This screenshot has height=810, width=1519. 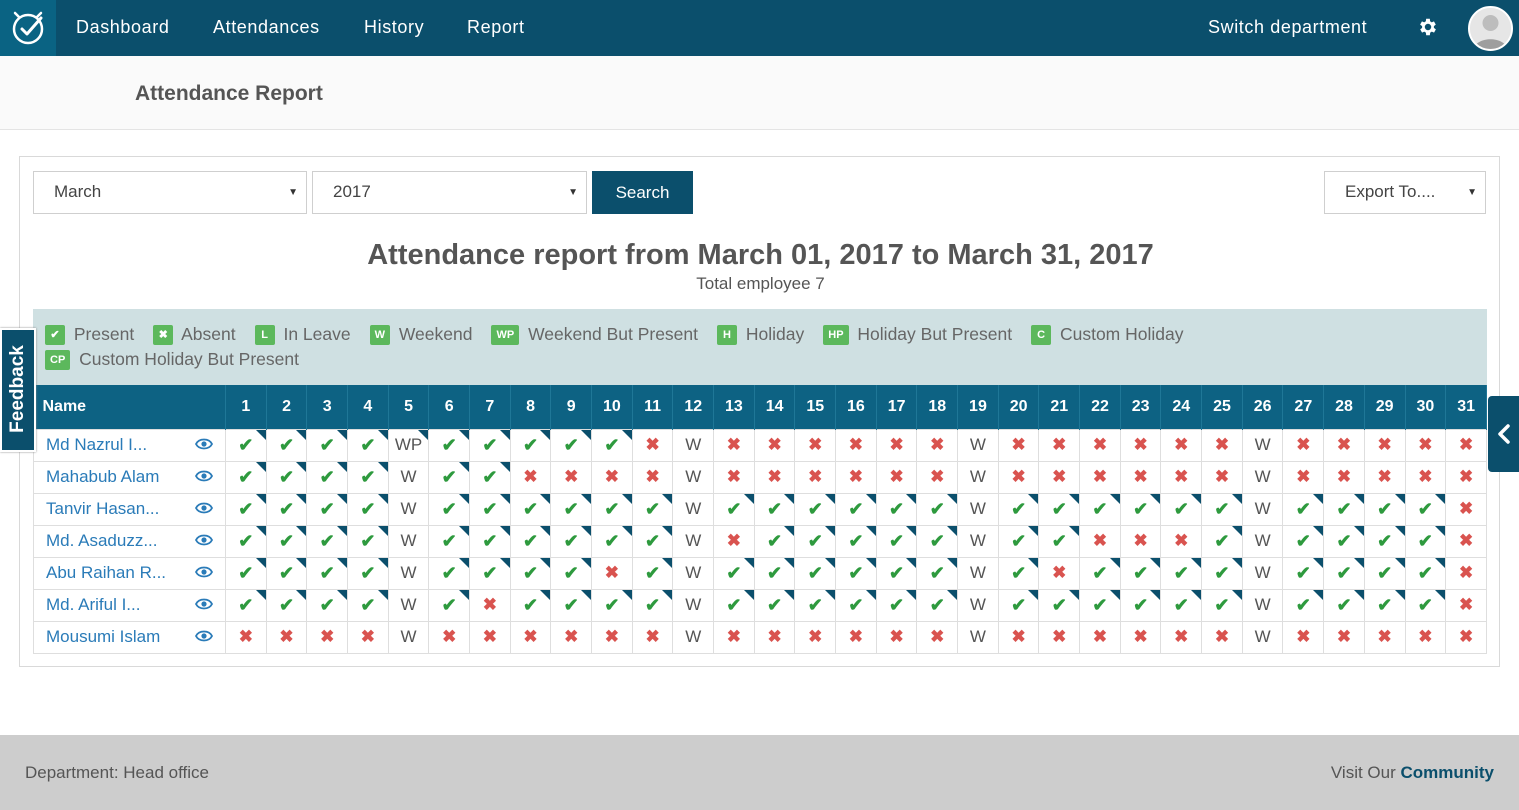 What do you see at coordinates (108, 477) in the screenshot?
I see `employee-name-link: Mahabub Alam` at bounding box center [108, 477].